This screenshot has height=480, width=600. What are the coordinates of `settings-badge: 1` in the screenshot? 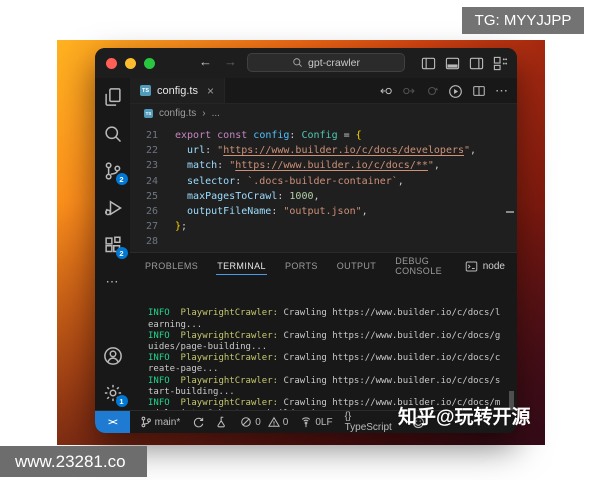 It's located at (121, 401).